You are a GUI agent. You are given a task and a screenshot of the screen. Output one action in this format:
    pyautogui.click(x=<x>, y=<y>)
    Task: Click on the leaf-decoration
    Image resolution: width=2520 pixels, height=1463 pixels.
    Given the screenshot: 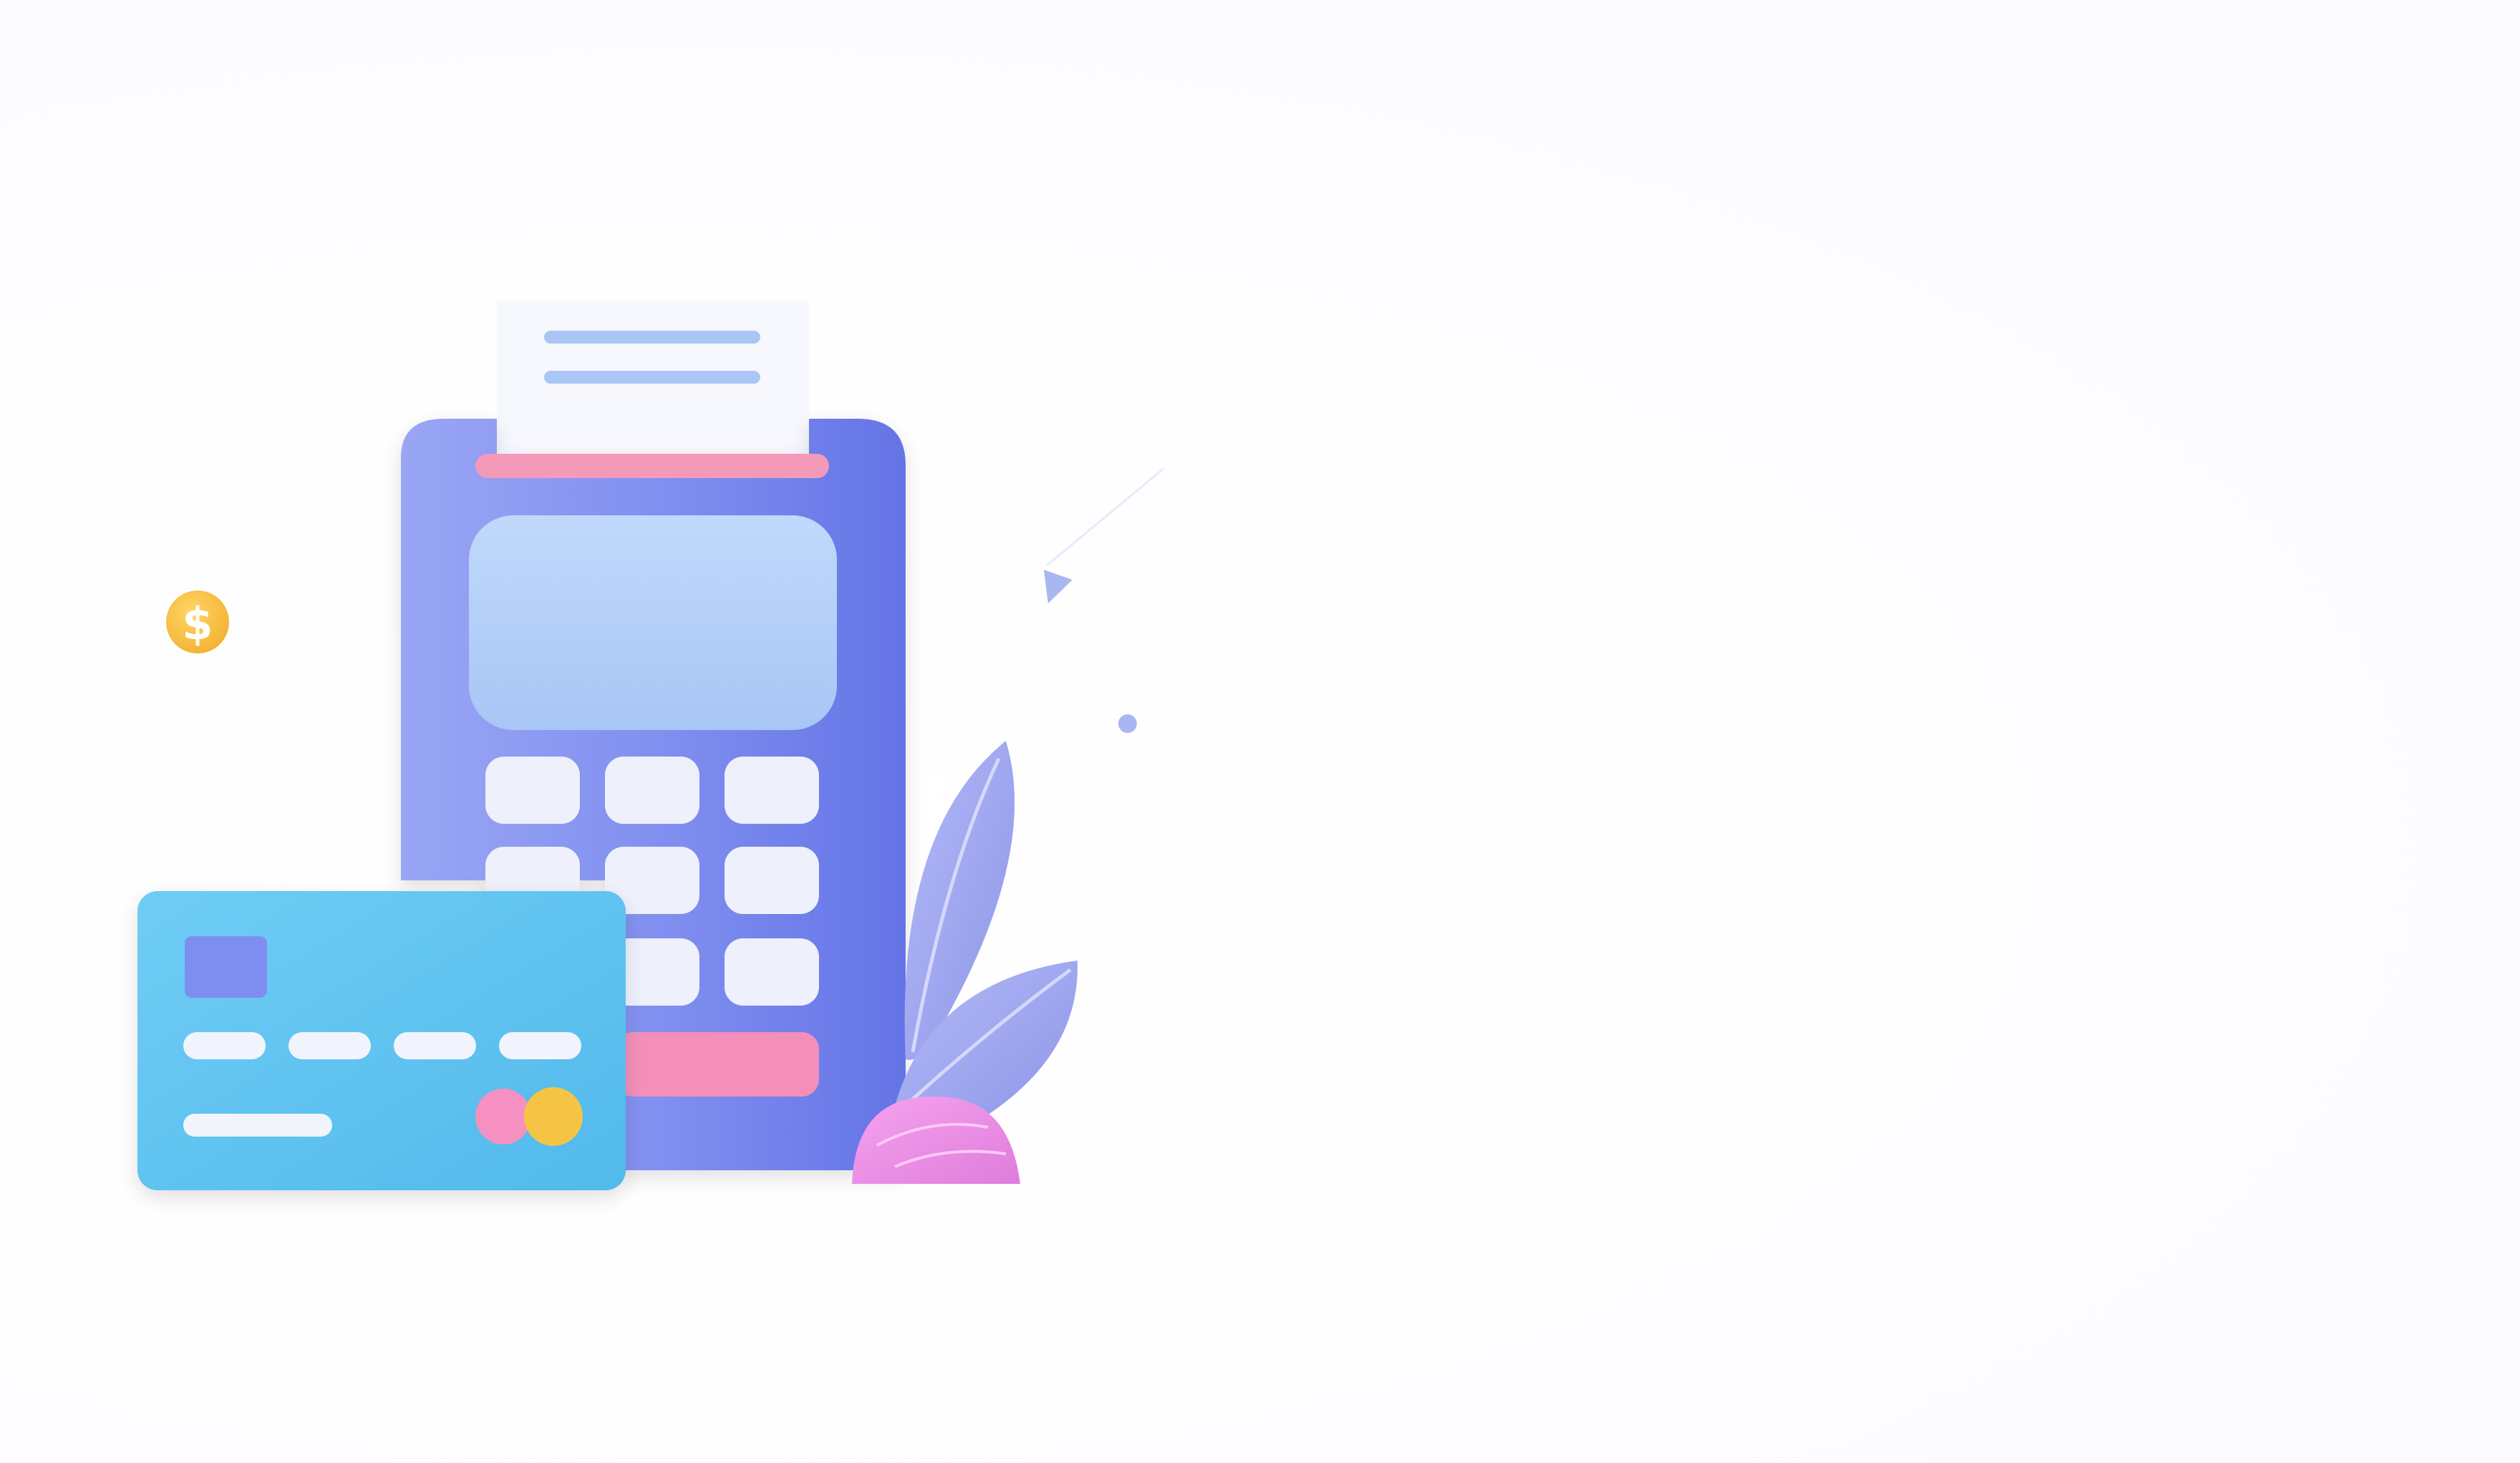 What is the action you would take?
    pyautogui.click(x=986, y=936)
    